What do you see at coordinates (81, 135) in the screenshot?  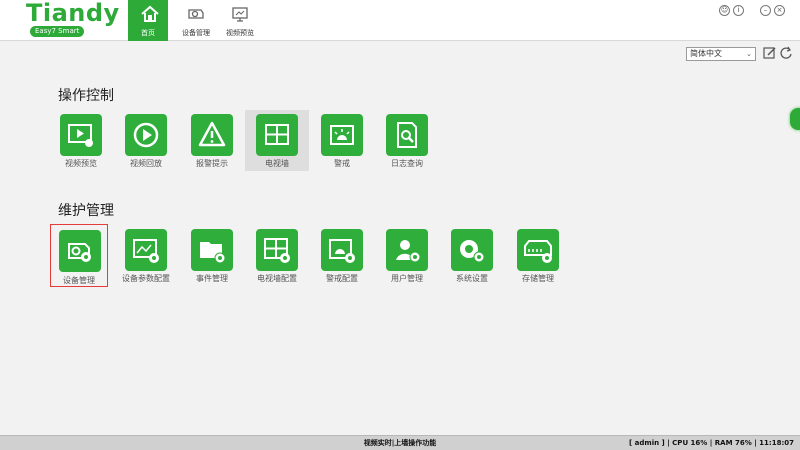 I see `video-preview-icon` at bounding box center [81, 135].